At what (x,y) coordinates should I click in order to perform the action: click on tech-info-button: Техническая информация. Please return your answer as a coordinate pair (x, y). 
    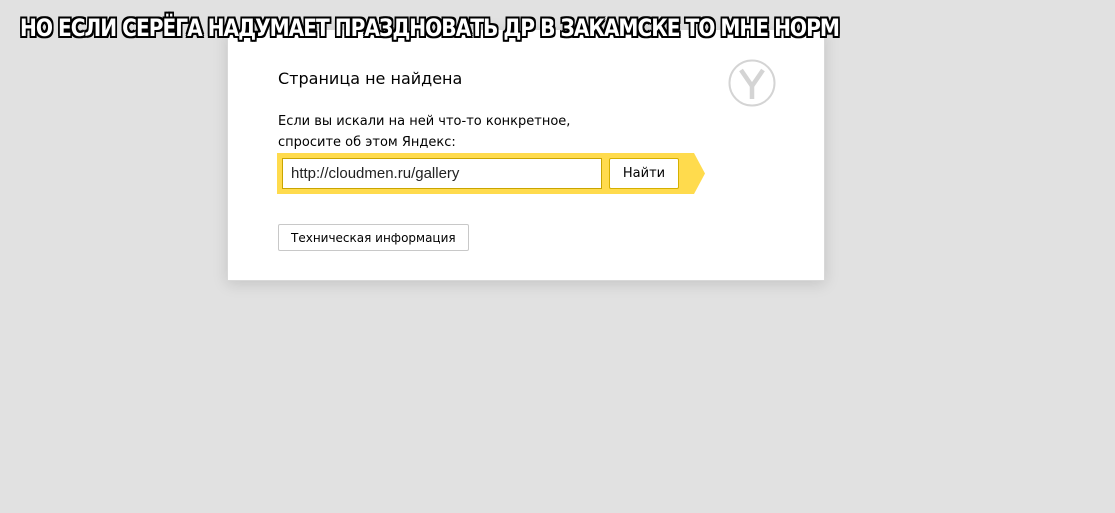
    Looking at the image, I should click on (373, 237).